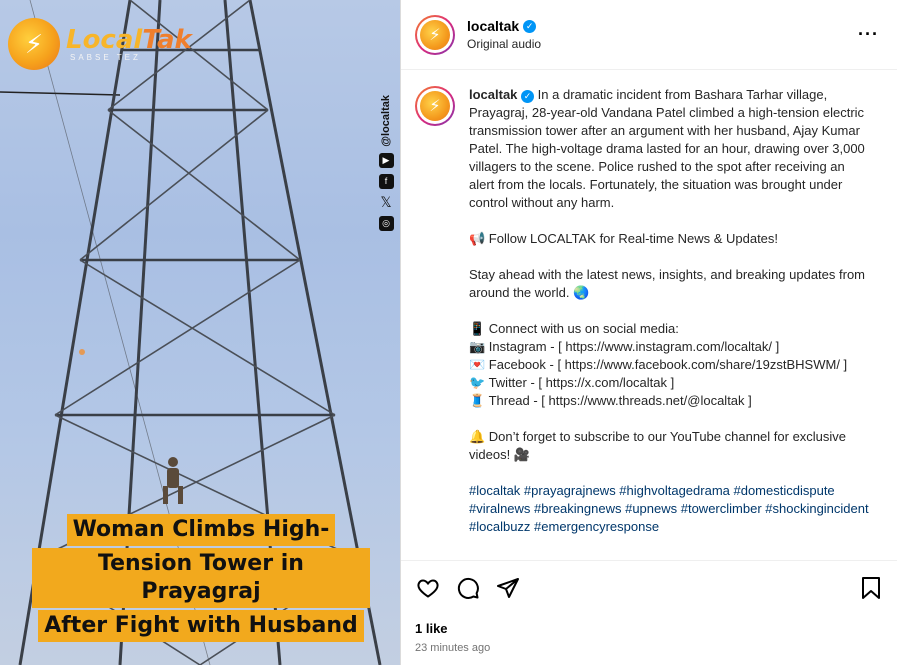  What do you see at coordinates (201, 626) in the screenshot?
I see `caption-line: After Fight with Husband` at bounding box center [201, 626].